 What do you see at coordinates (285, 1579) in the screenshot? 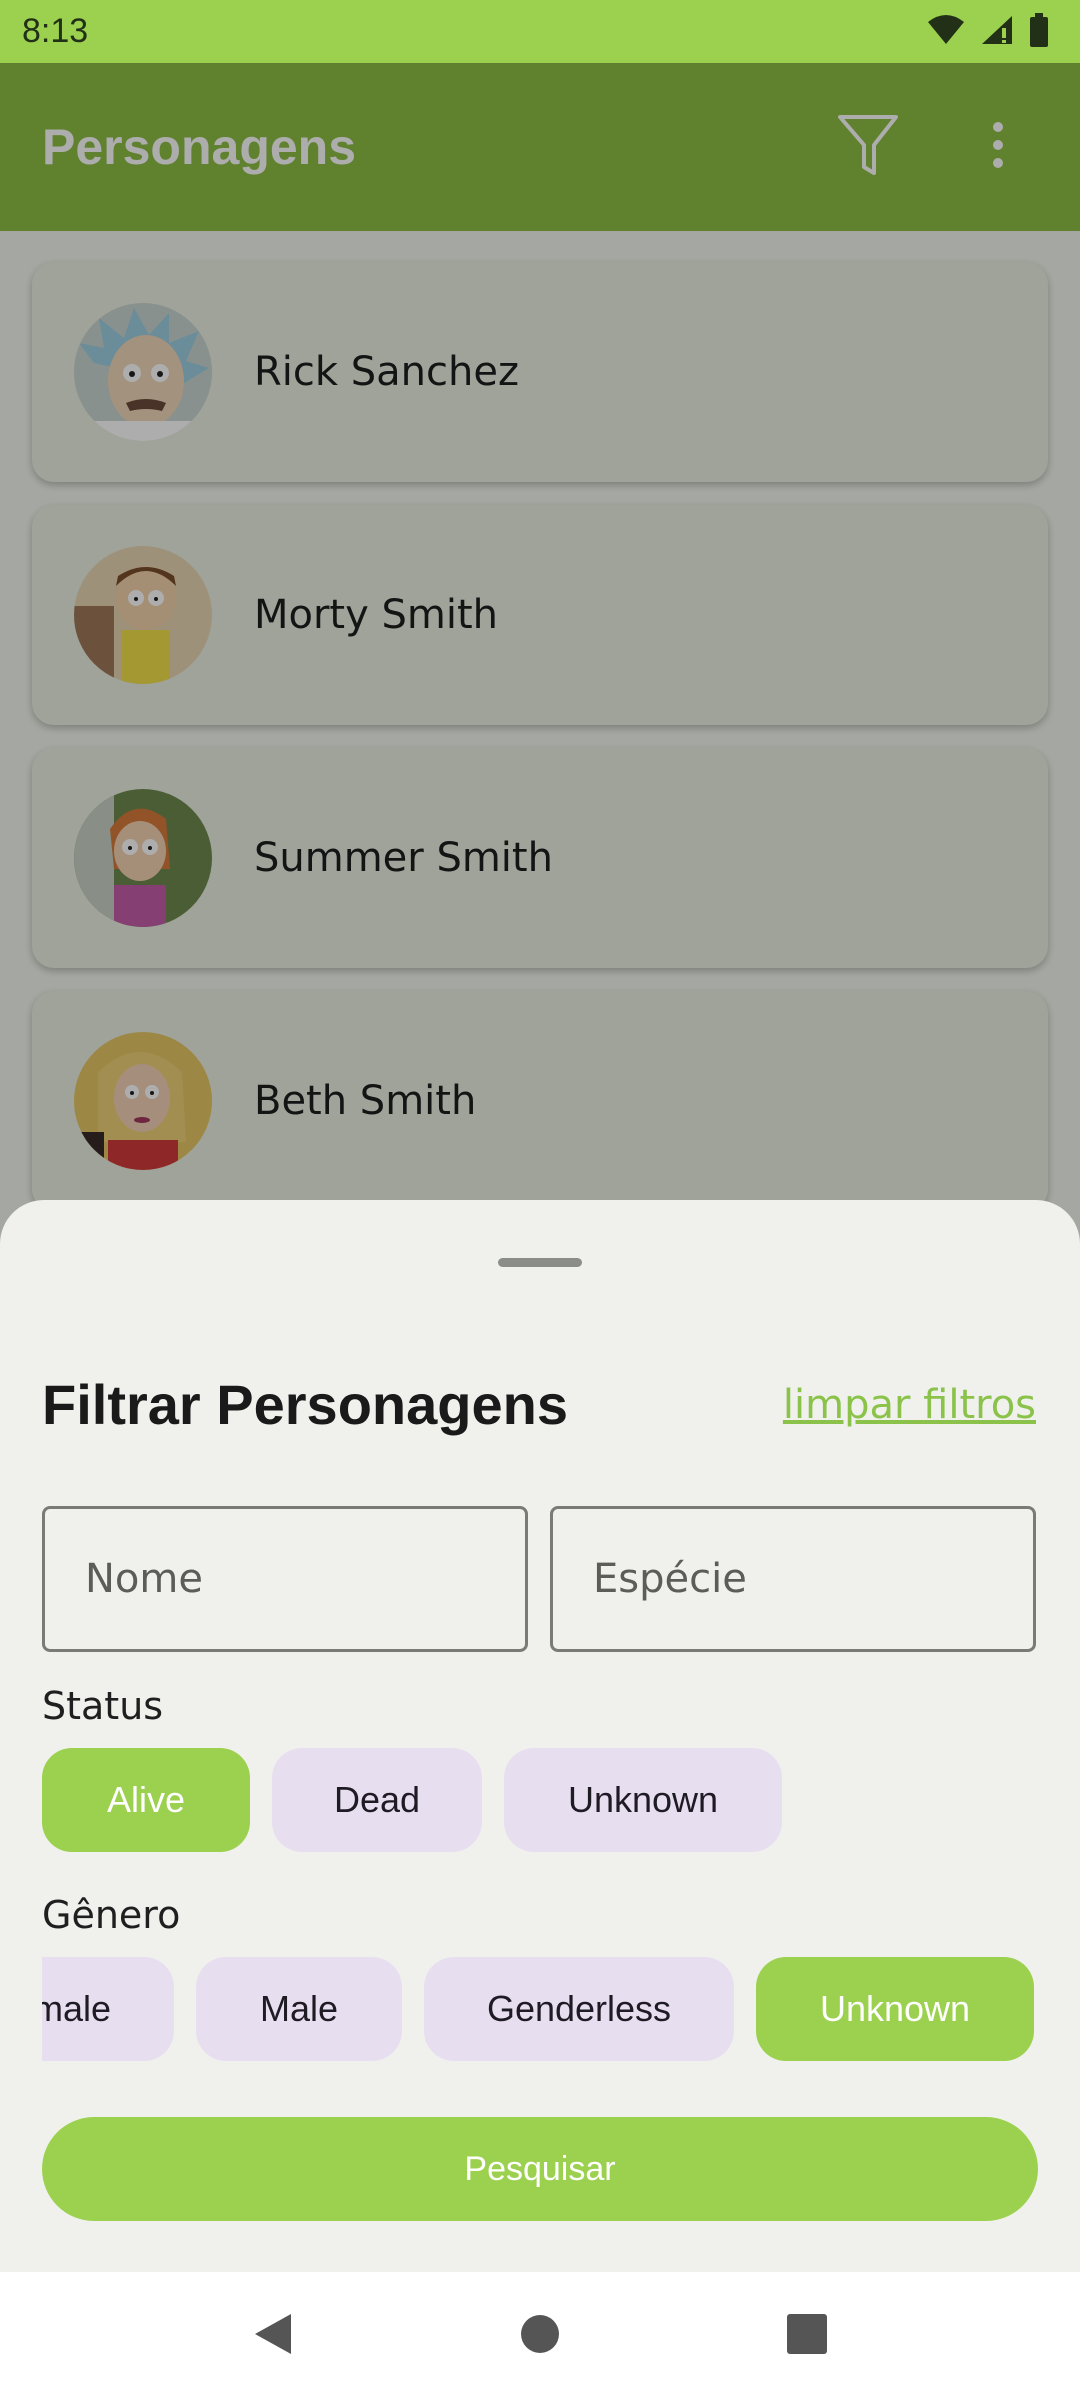
I see `name-field` at bounding box center [285, 1579].